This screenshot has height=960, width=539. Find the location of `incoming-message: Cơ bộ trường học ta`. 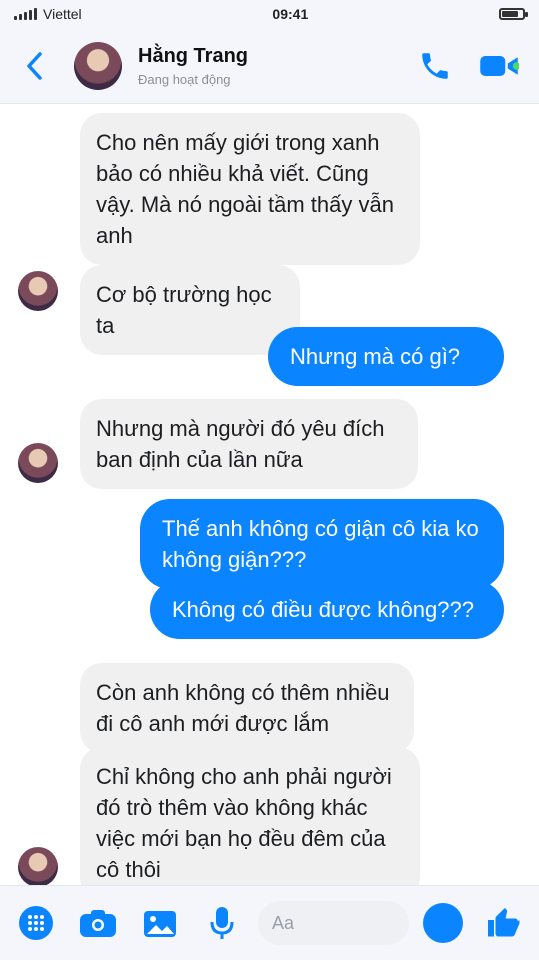

incoming-message: Cơ bộ trường học ta is located at coordinates (190, 310).